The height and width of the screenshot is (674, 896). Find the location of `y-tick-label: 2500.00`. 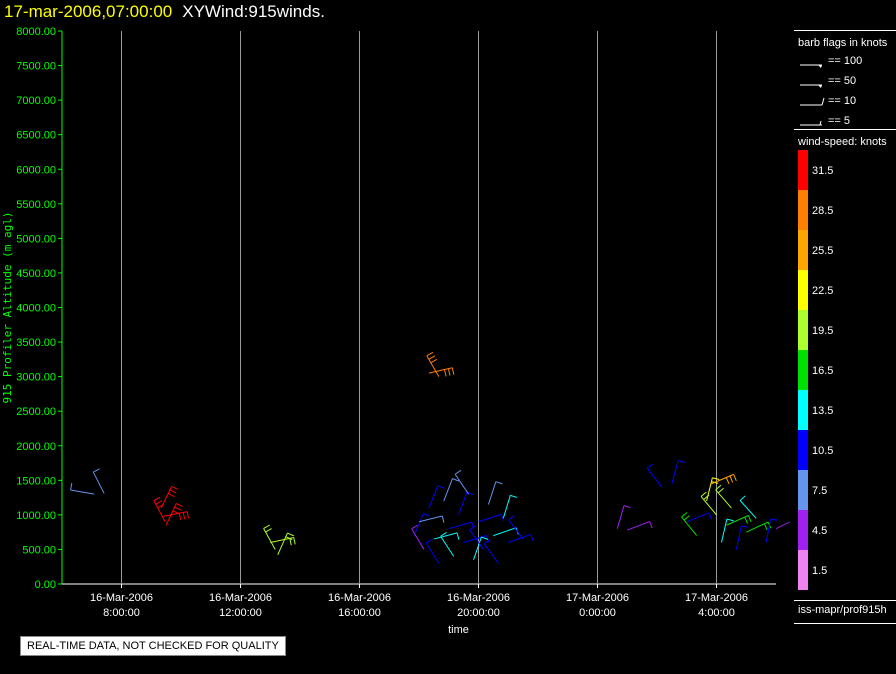

y-tick-label: 2500.00 is located at coordinates (36, 412).